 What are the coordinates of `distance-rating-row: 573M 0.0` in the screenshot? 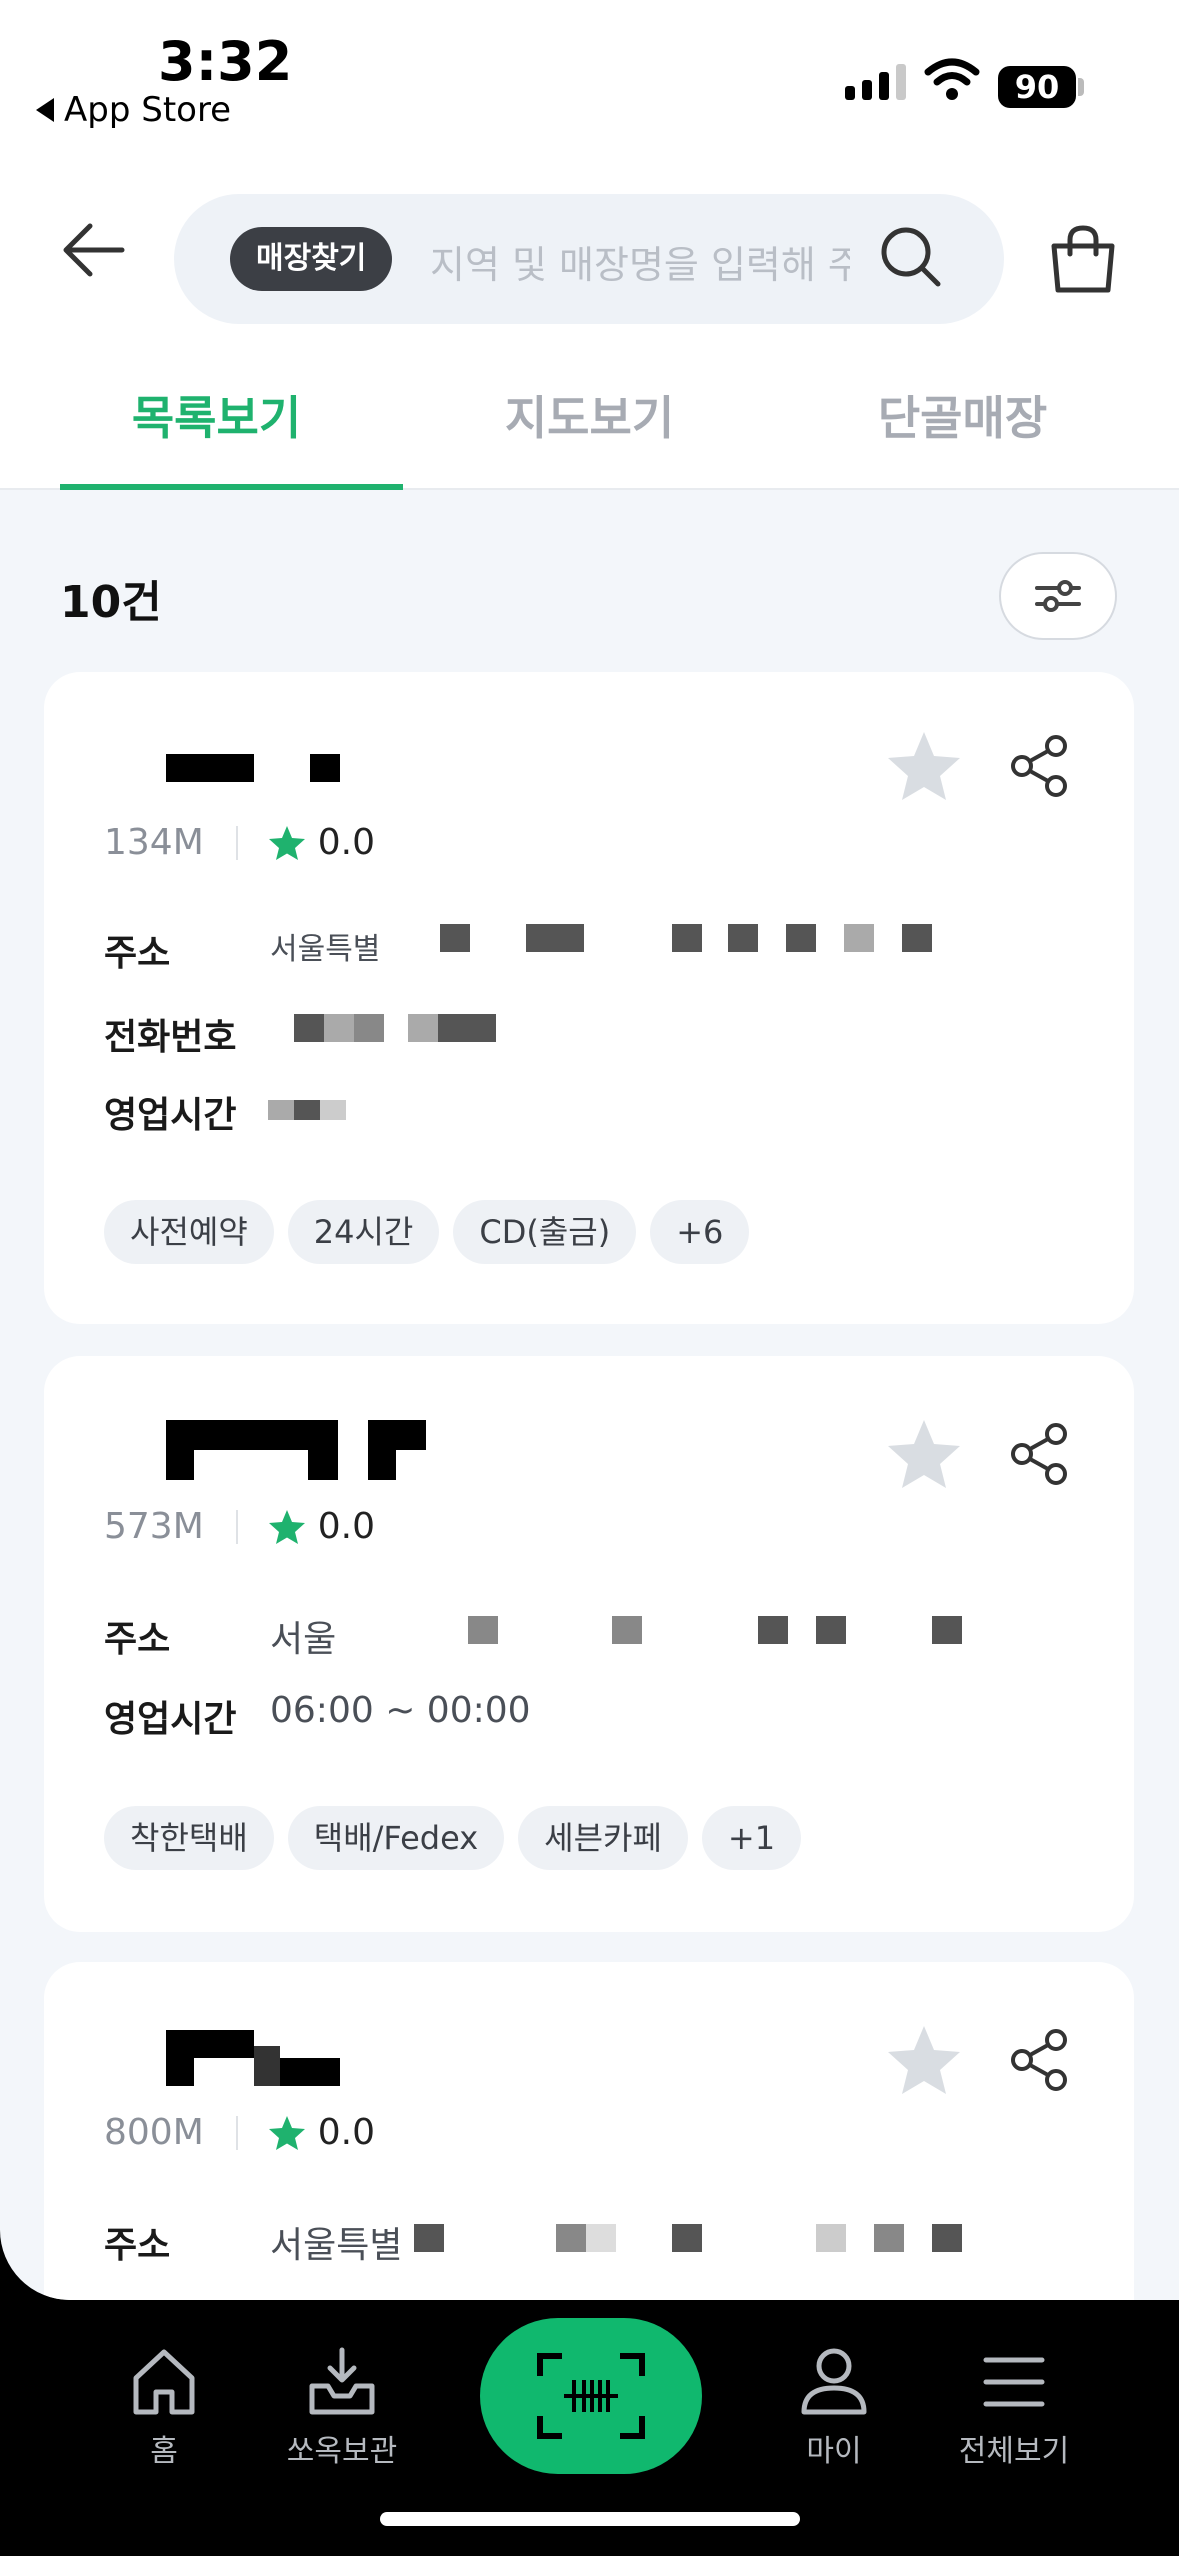 It's located at (239, 1526).